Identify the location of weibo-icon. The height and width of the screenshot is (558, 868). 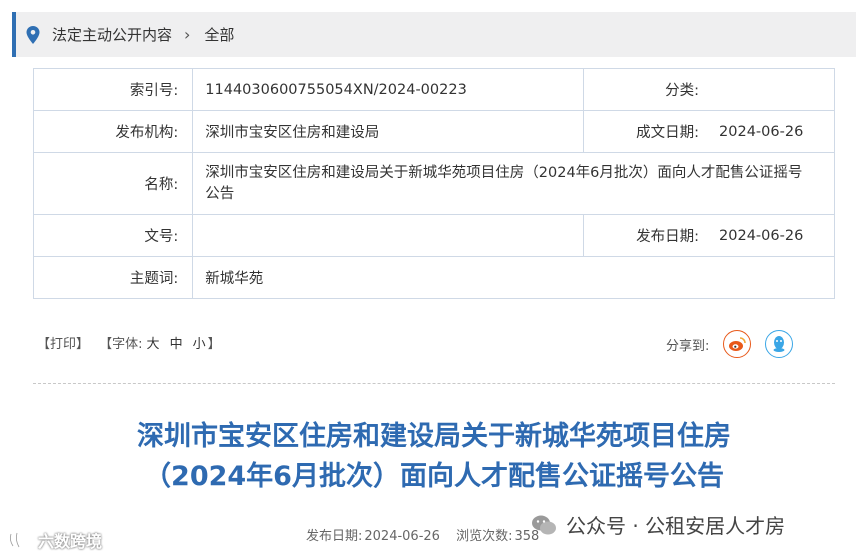
(737, 344).